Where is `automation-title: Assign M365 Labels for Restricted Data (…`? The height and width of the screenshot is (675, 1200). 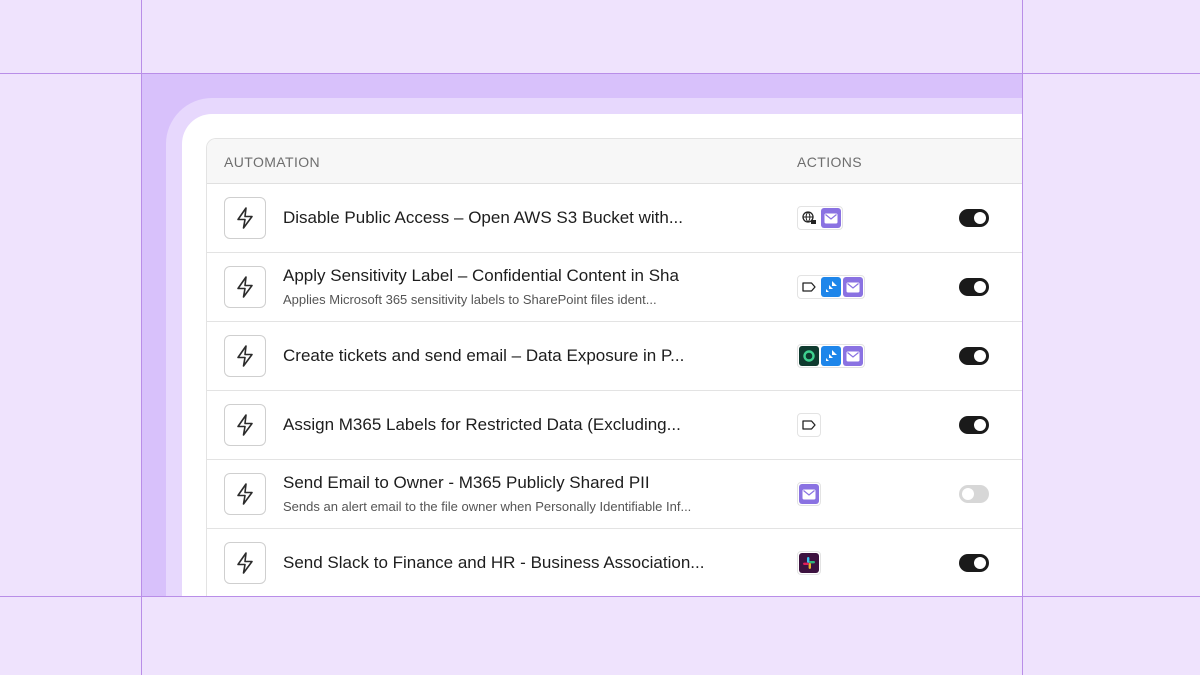 automation-title: Assign M365 Labels for Restricted Data (… is located at coordinates (503, 425).